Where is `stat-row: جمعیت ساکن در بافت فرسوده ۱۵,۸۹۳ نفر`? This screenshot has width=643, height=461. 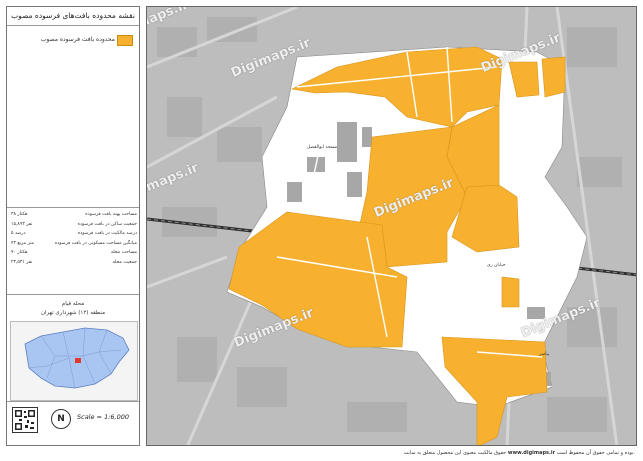
stat-row: جمعیت ساکن در بافت فرسوده ۱۵,۸۹۳ نفر is located at coordinates (74, 225).